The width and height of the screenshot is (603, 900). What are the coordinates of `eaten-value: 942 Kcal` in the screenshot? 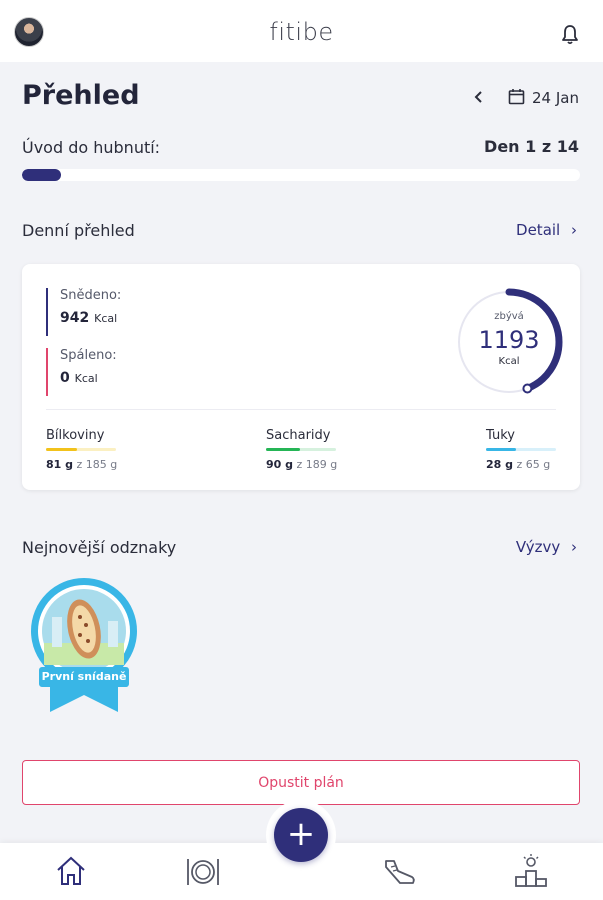 It's located at (90, 318).